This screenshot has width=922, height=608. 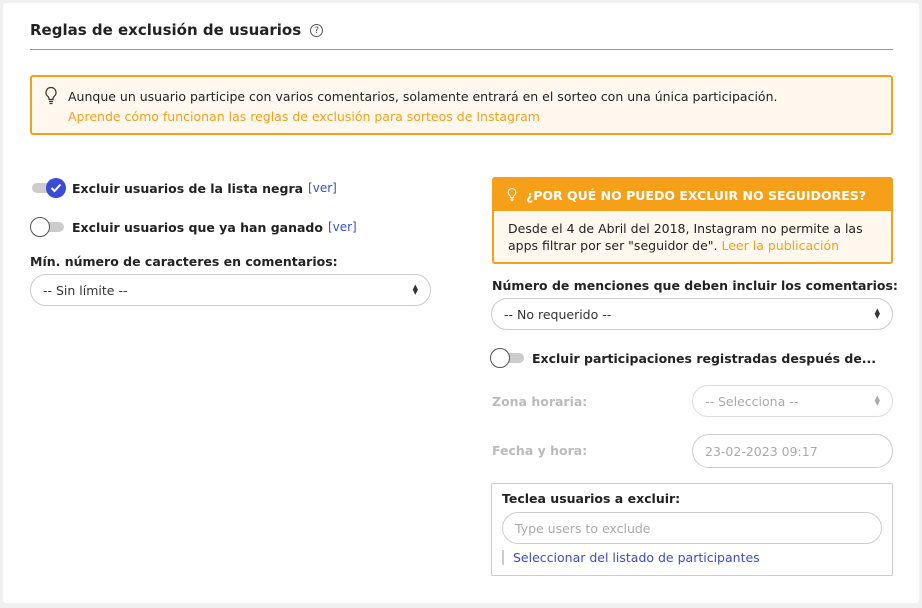 What do you see at coordinates (230, 290) in the screenshot?
I see `min-chars-select: -- Sin límite -- ▲ ▼` at bounding box center [230, 290].